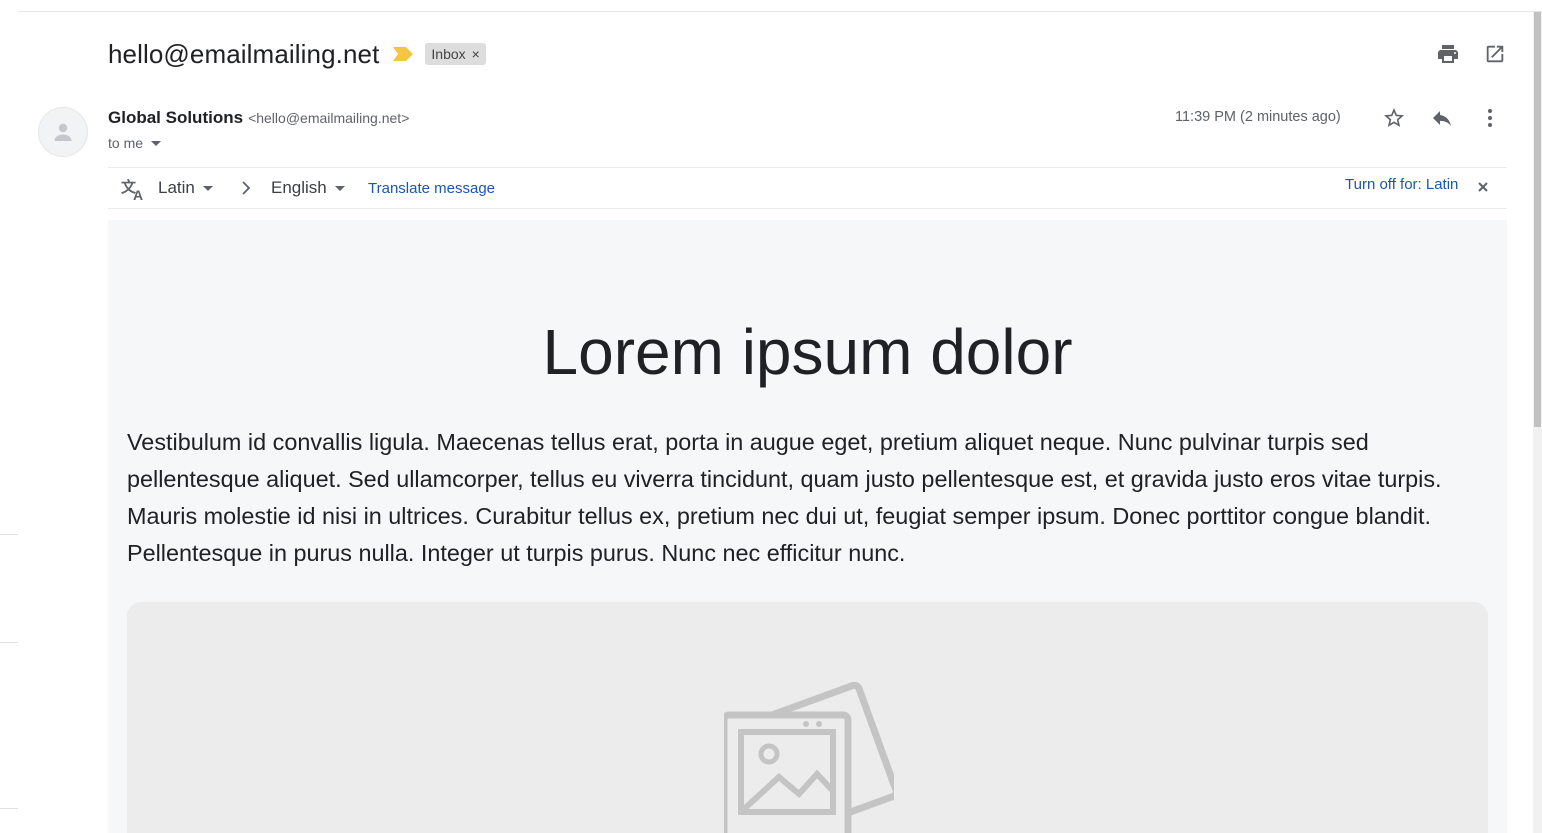 Image resolution: width=1542 pixels, height=833 pixels. What do you see at coordinates (1490, 118) in the screenshot?
I see `more-vertical-icon` at bounding box center [1490, 118].